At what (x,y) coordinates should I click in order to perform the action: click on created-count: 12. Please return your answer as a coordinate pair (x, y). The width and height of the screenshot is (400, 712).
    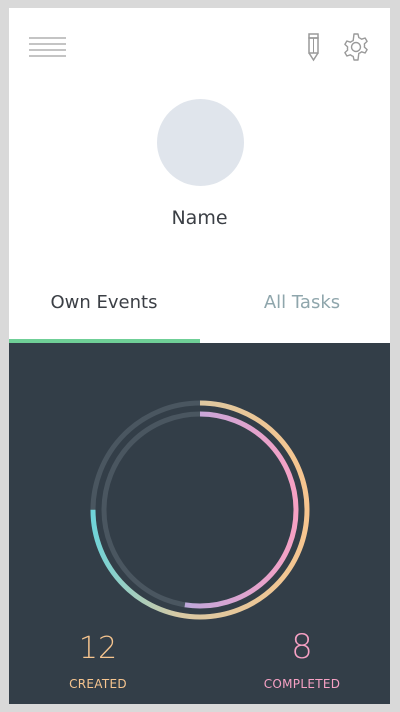
    Looking at the image, I should click on (98, 648).